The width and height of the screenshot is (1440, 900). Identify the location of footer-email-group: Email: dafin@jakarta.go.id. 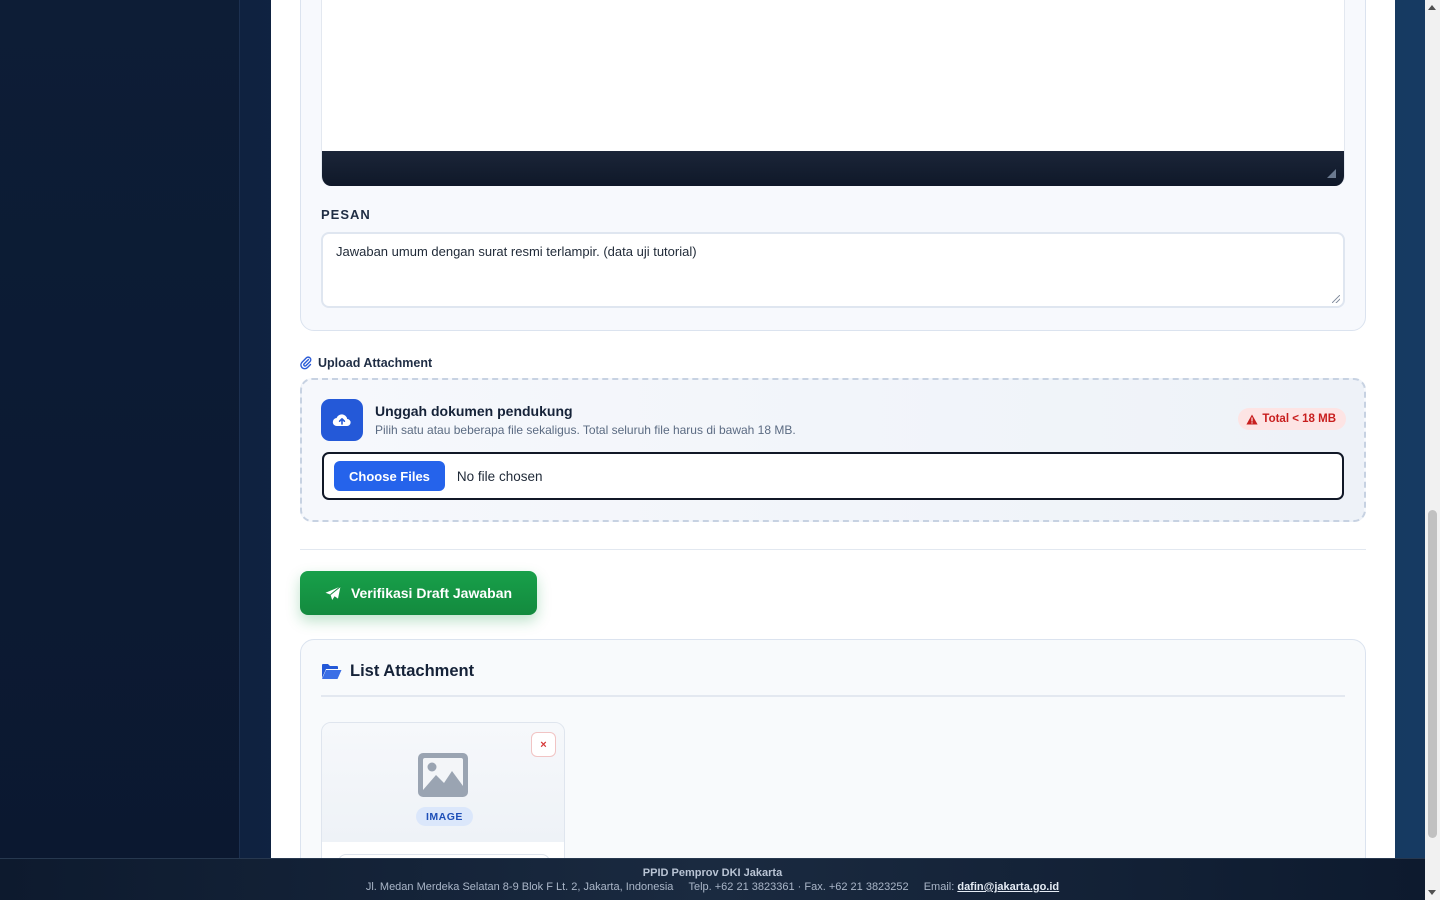
(991, 887).